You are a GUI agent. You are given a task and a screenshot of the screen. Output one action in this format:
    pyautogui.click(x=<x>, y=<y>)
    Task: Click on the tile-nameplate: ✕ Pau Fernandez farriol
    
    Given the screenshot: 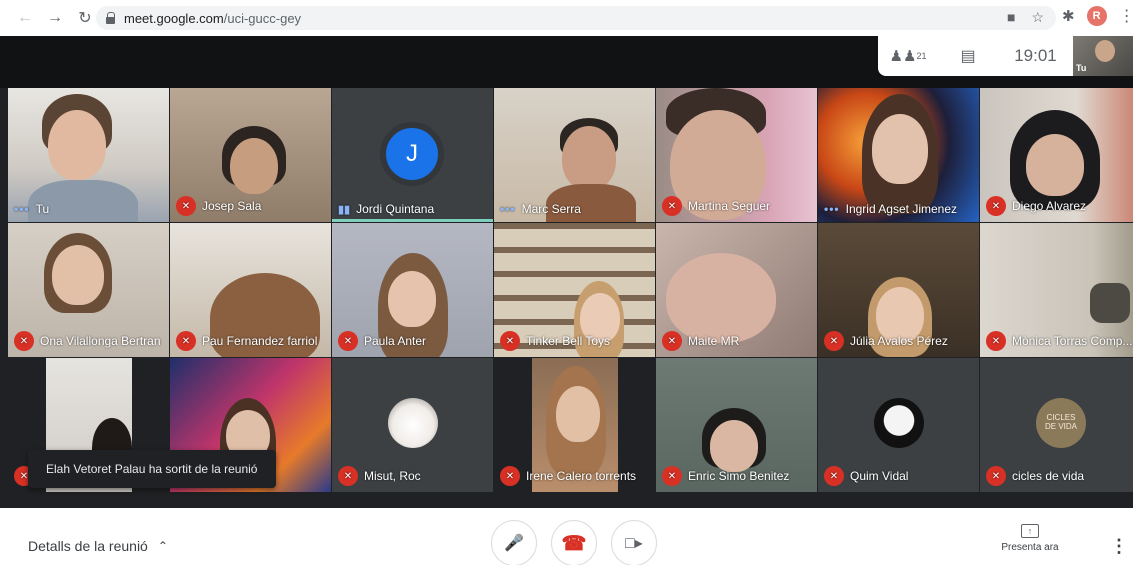 What is the action you would take?
    pyautogui.click(x=246, y=341)
    